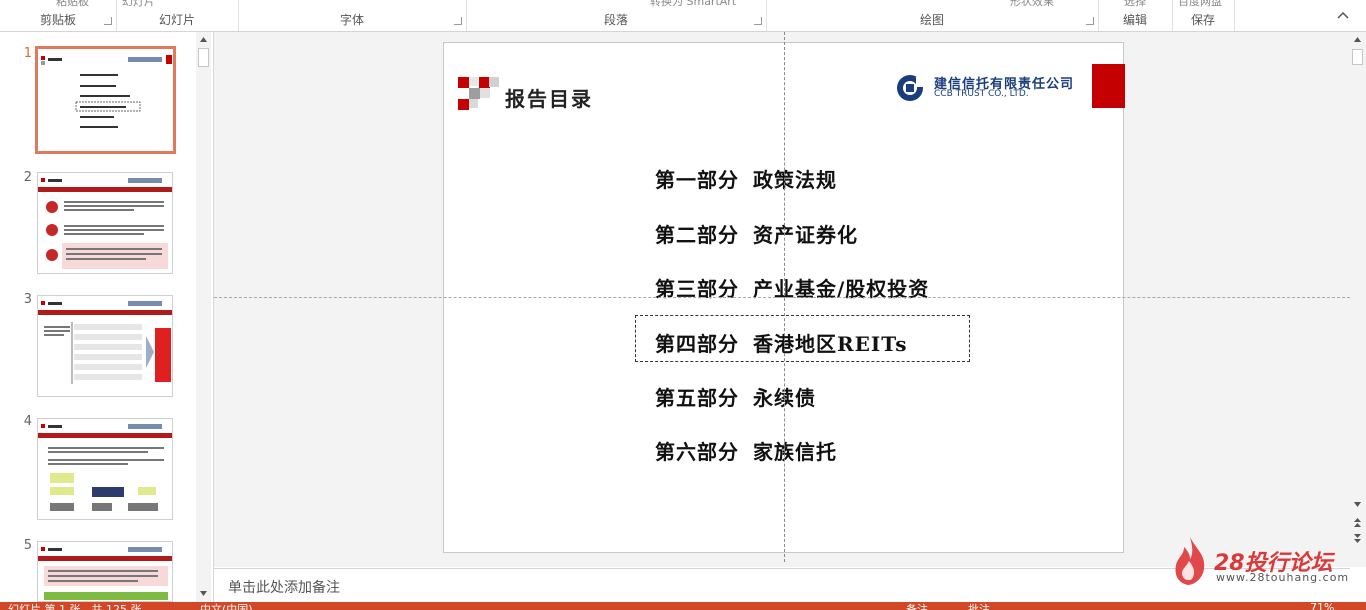 The width and height of the screenshot is (1366, 610). I want to click on toc-item-6: 第六部分 家族信托, so click(746, 450).